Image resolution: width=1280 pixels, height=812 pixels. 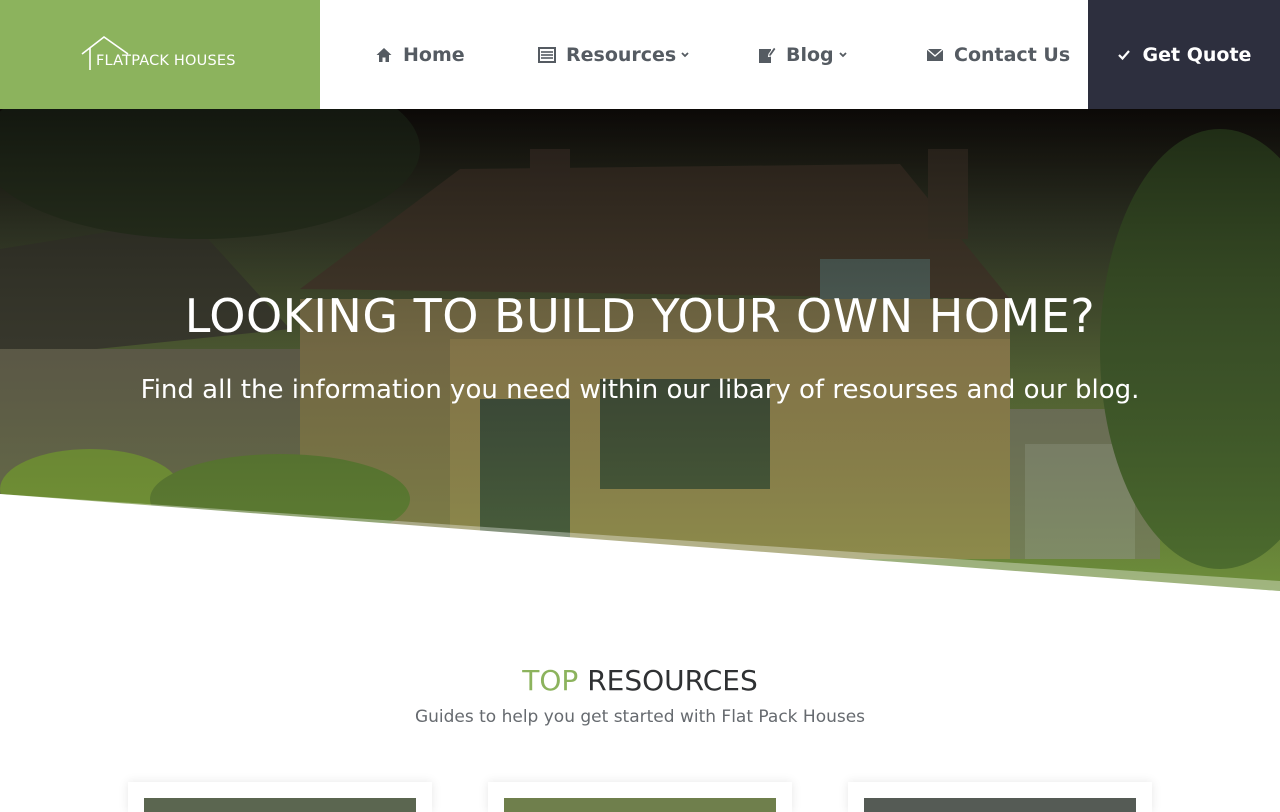 What do you see at coordinates (704, 54) in the screenshot?
I see `main-nav: Home Resources Blog Contact Us` at bounding box center [704, 54].